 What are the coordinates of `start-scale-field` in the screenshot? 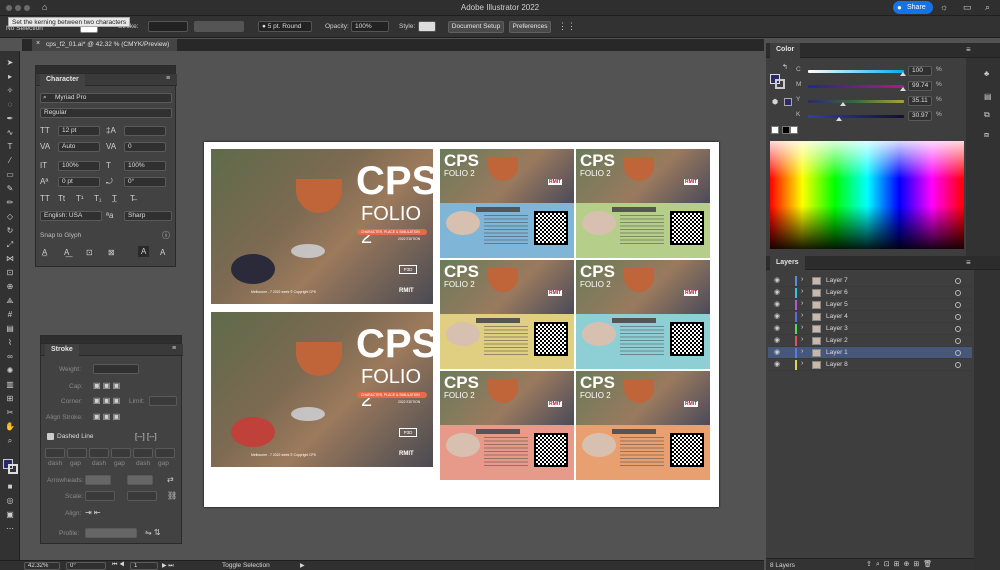 It's located at (100, 496).